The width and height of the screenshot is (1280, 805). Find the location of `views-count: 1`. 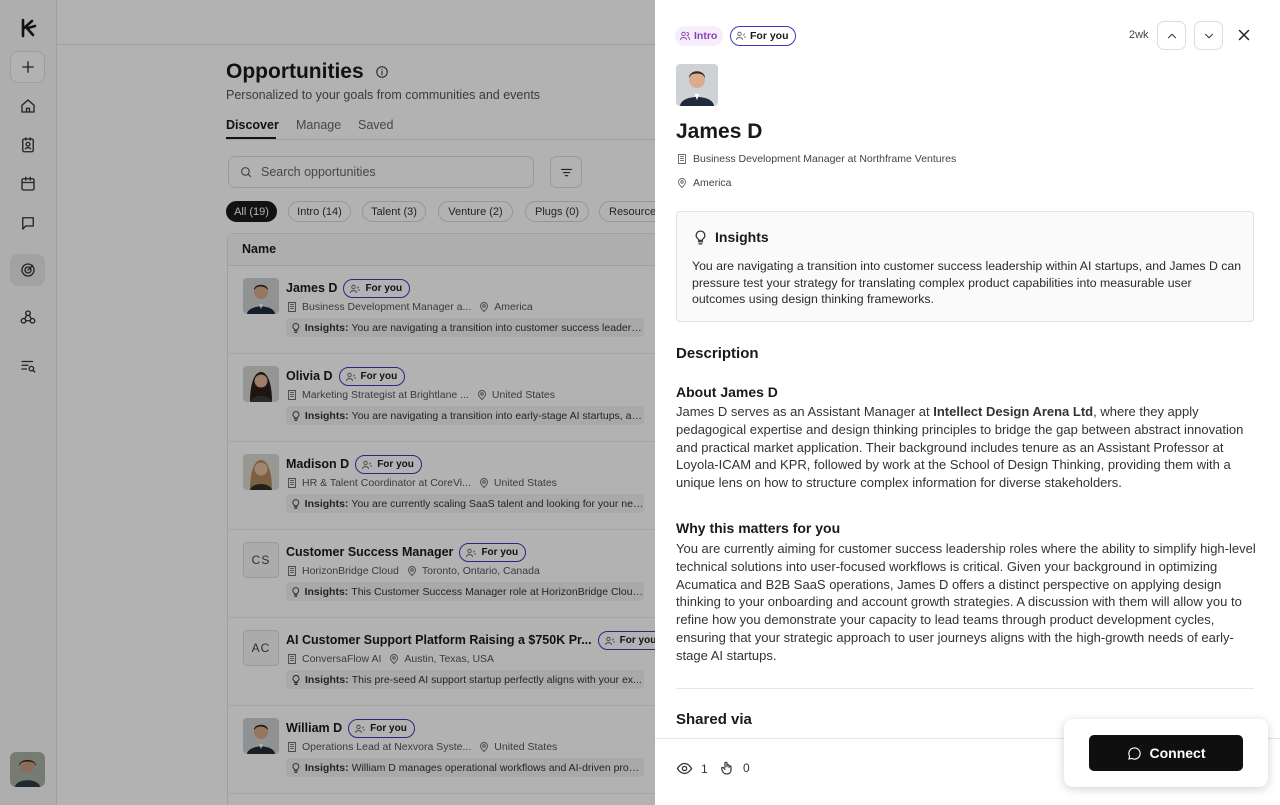

views-count: 1 is located at coordinates (692, 768).